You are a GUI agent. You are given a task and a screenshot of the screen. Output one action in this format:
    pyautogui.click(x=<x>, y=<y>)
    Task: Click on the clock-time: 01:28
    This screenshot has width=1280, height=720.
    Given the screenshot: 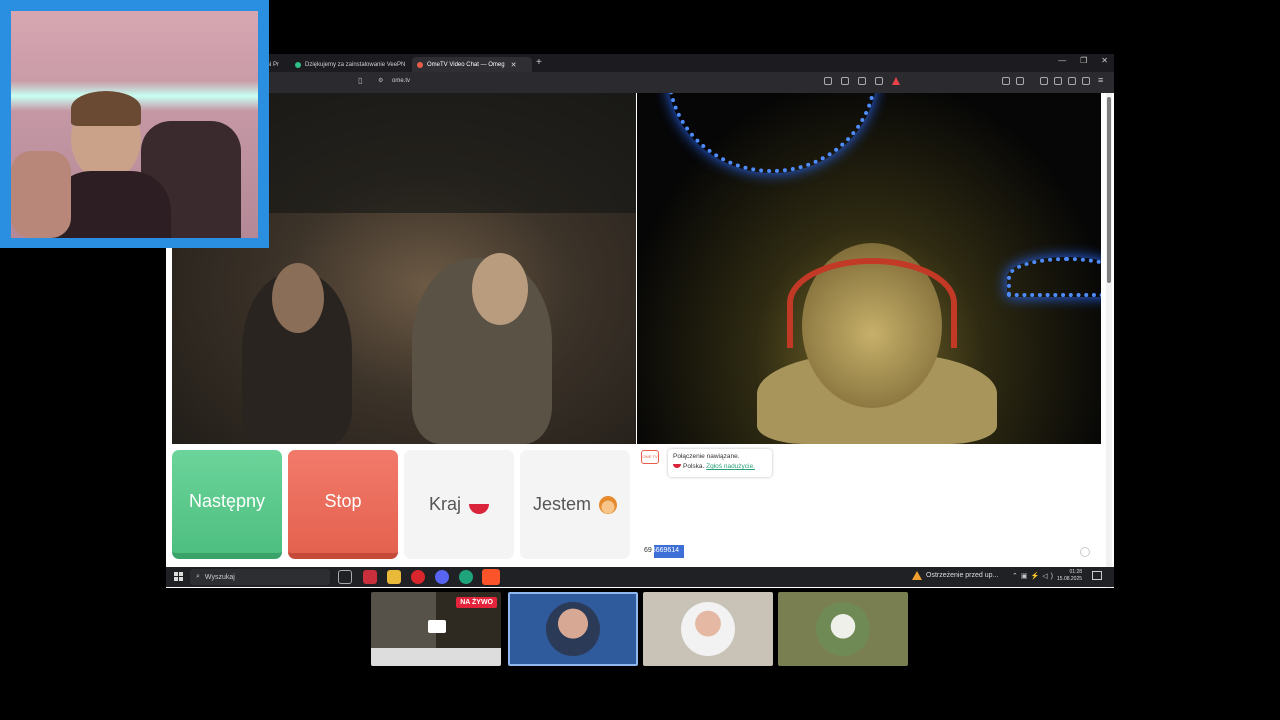 What is the action you would take?
    pyautogui.click(x=1076, y=572)
    